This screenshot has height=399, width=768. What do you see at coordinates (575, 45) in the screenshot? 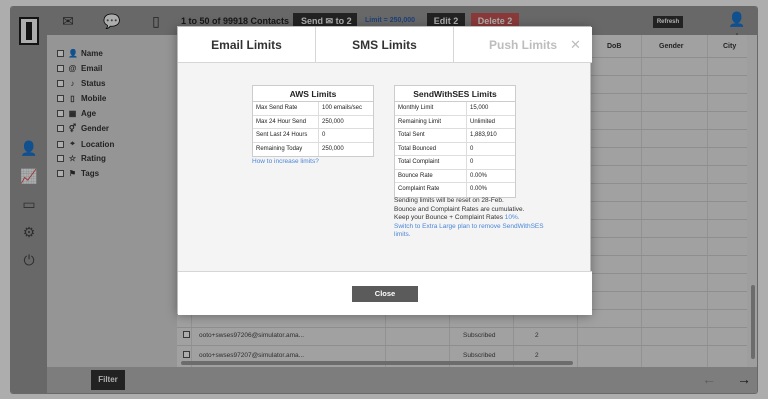
I see `close-icon: ✕` at bounding box center [575, 45].